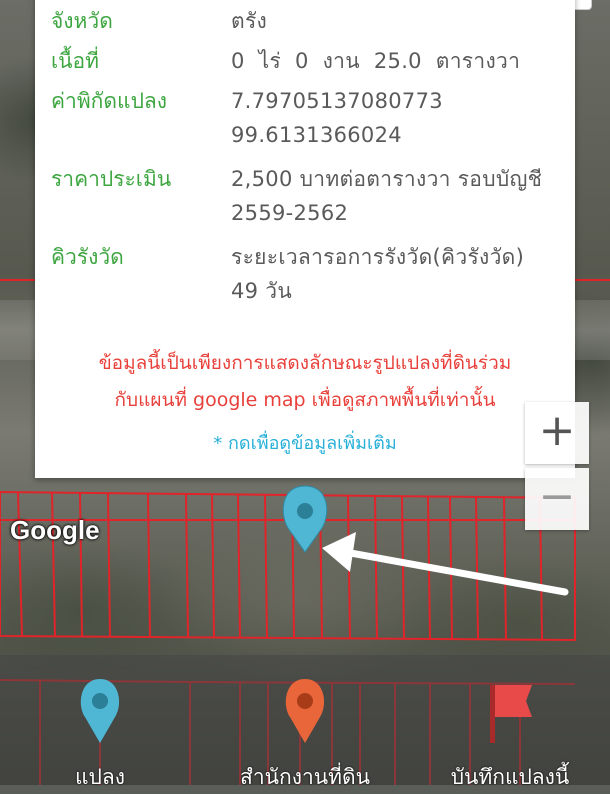 The height and width of the screenshot is (794, 610). What do you see at coordinates (305, 442) in the screenshot?
I see `more-info-link: * กดเพื่อดูข้อมูลเพิ่มเติม` at bounding box center [305, 442].